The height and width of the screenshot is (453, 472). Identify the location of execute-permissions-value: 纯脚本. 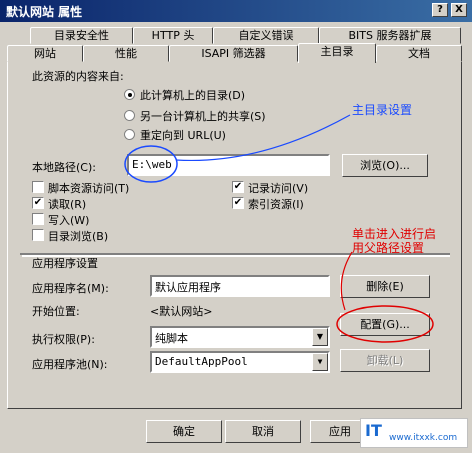
(171, 338).